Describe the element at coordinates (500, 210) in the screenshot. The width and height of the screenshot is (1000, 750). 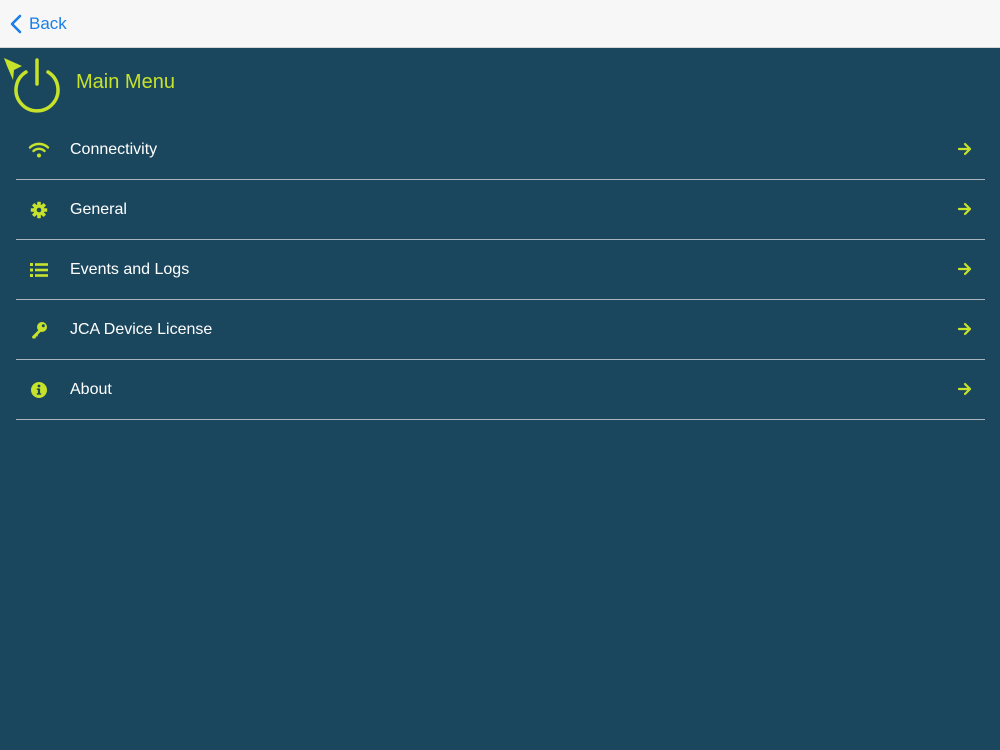
I see `menu-item-general: General` at that location.